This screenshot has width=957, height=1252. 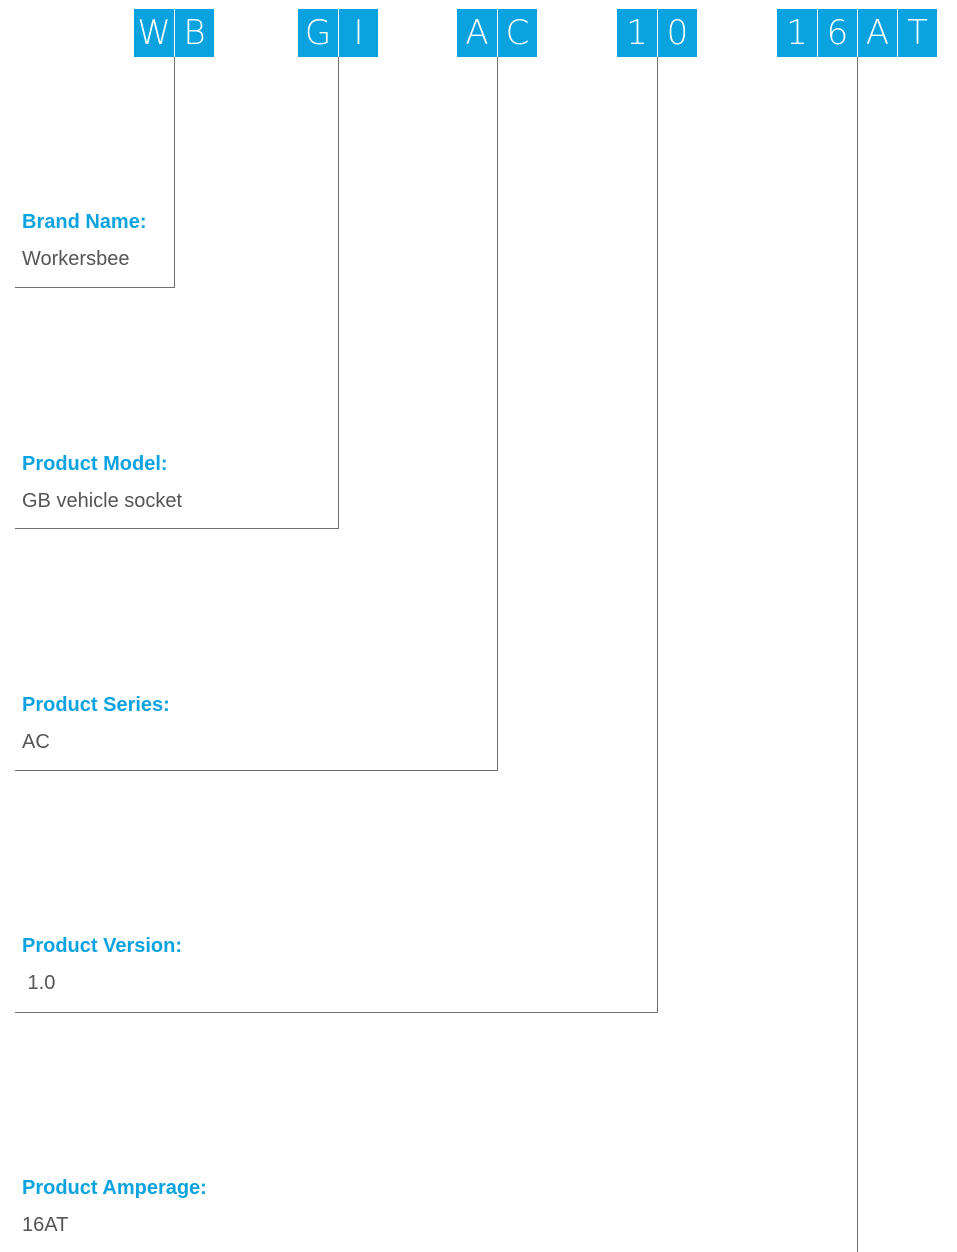 What do you see at coordinates (114, 1188) in the screenshot?
I see `field-label: Product Amperage:` at bounding box center [114, 1188].